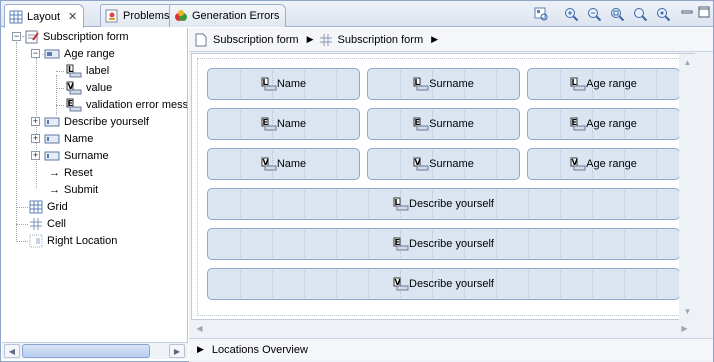 The width and height of the screenshot is (714, 362). I want to click on tab-generation-errors: Generation Errors, so click(228, 15).